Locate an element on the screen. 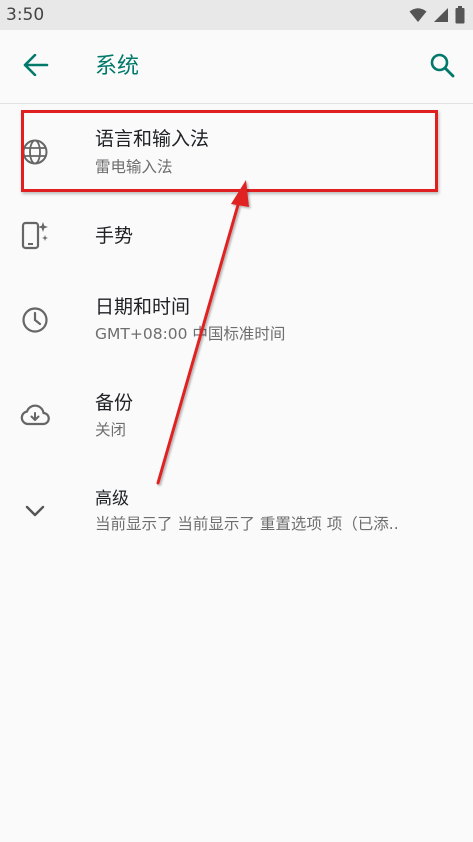 The image size is (473, 842). globe-icon is located at coordinates (35, 152).